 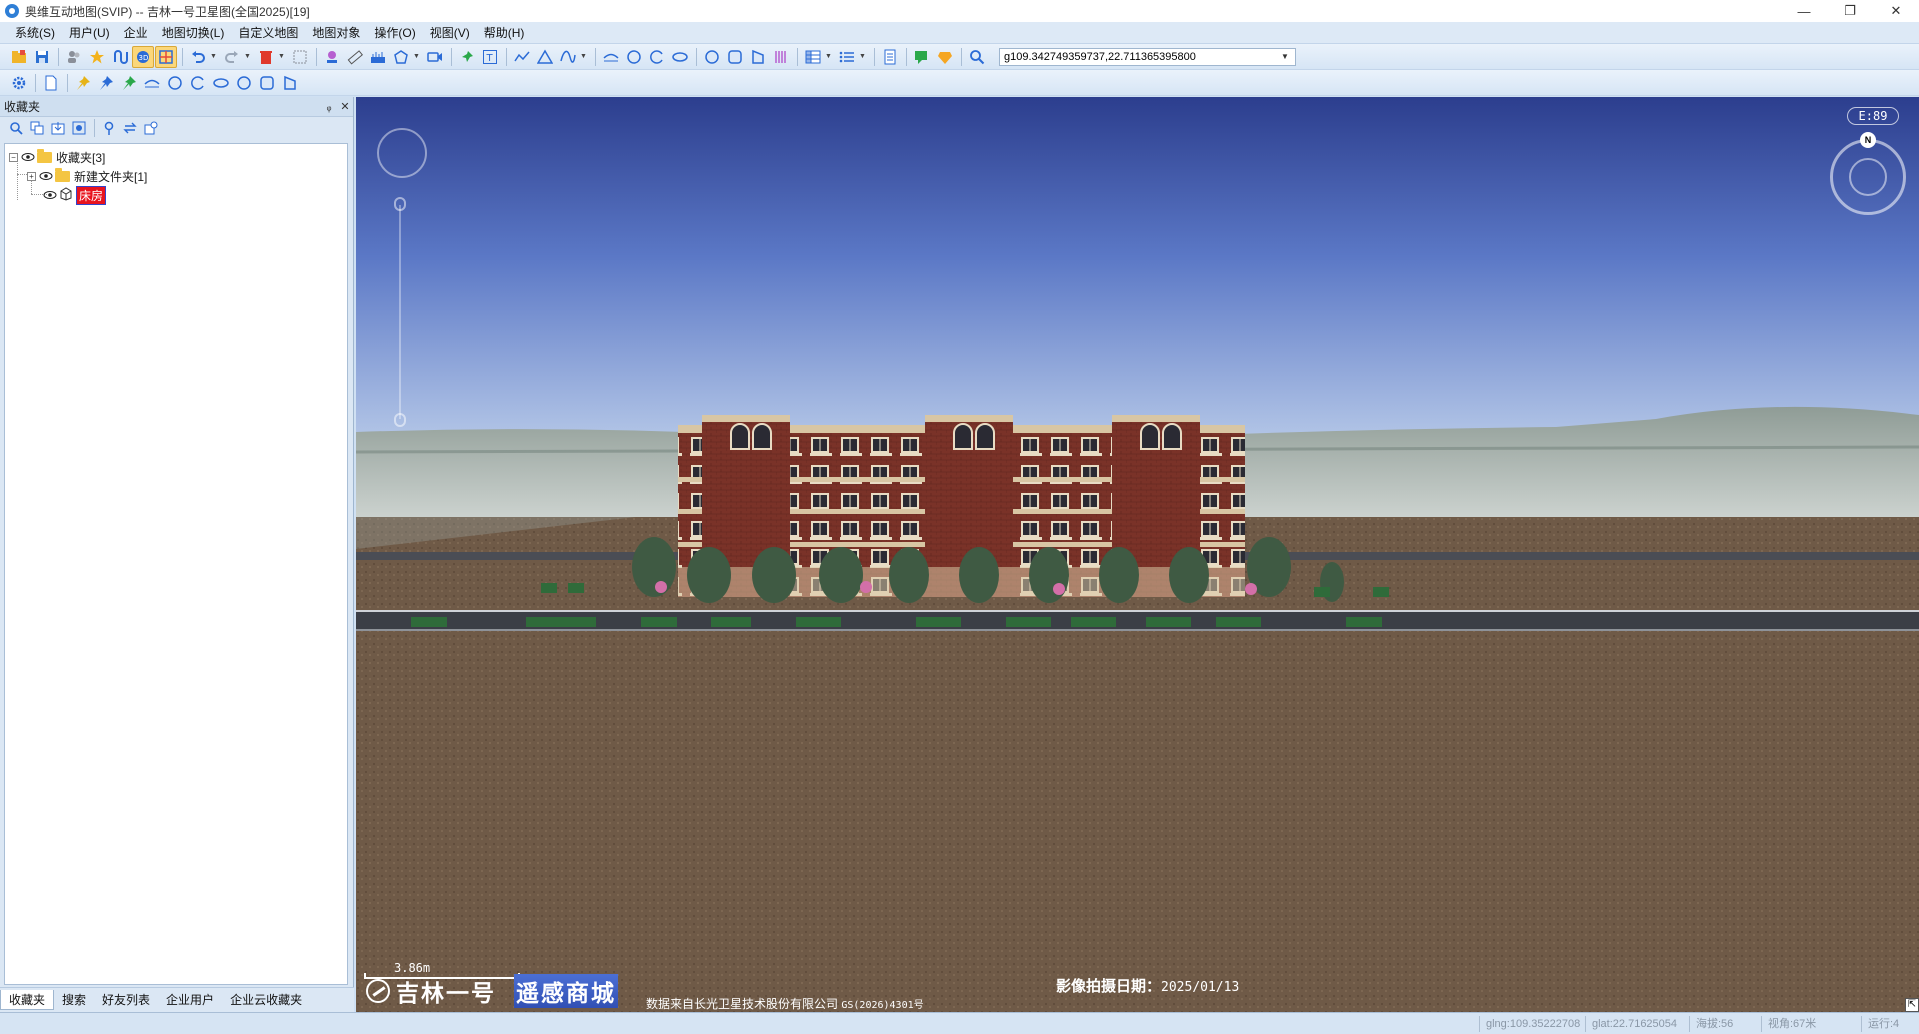 What do you see at coordinates (400, 204) in the screenshot?
I see `zoom-in-knob` at bounding box center [400, 204].